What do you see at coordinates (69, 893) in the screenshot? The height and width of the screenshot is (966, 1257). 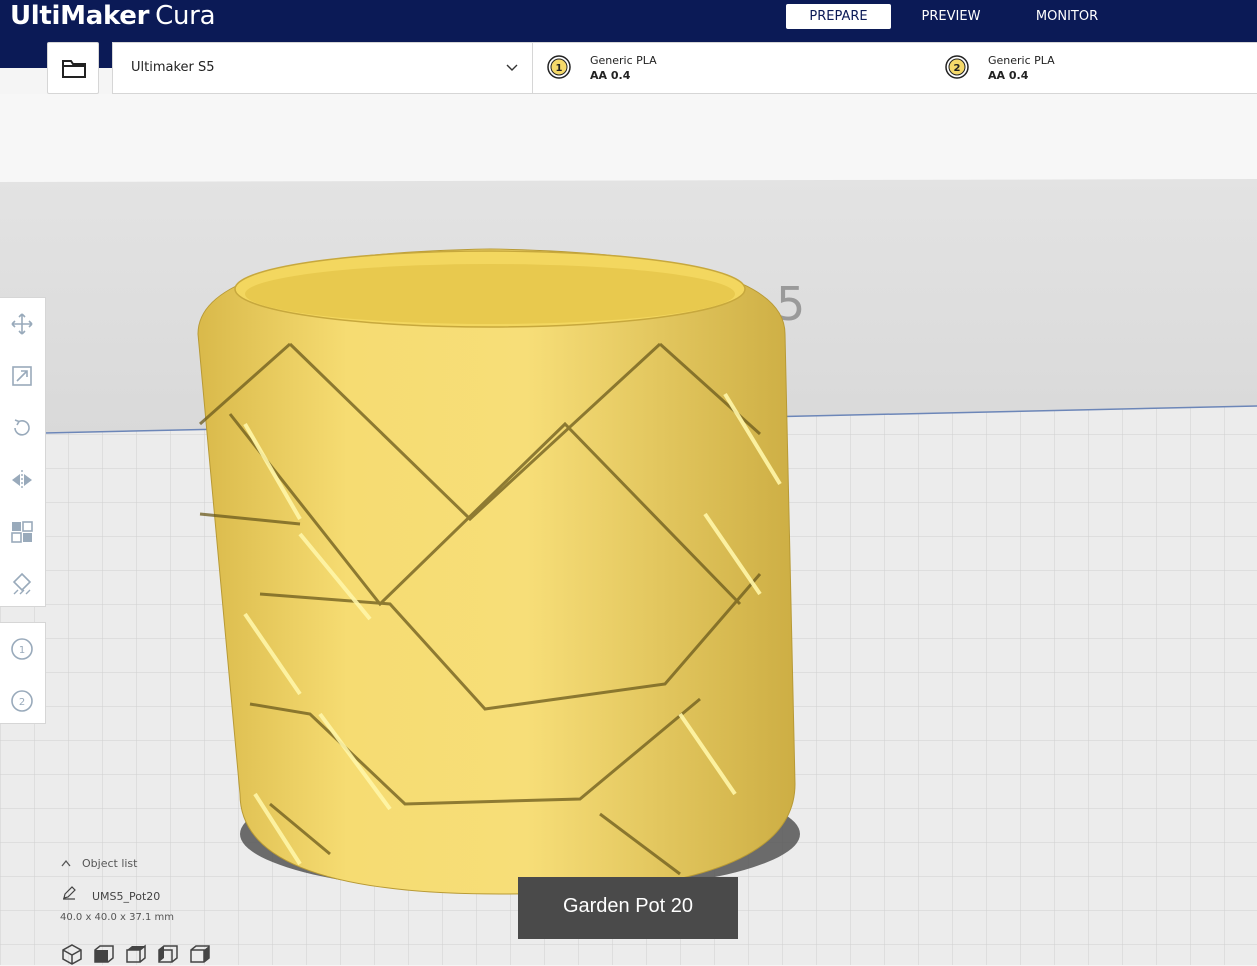 I see `pencil-icon` at bounding box center [69, 893].